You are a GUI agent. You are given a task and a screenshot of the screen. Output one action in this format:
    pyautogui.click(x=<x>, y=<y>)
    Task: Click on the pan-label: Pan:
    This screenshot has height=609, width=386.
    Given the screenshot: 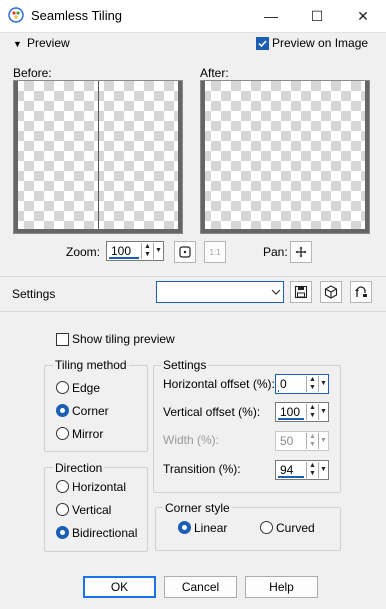 What is the action you would take?
    pyautogui.click(x=275, y=252)
    